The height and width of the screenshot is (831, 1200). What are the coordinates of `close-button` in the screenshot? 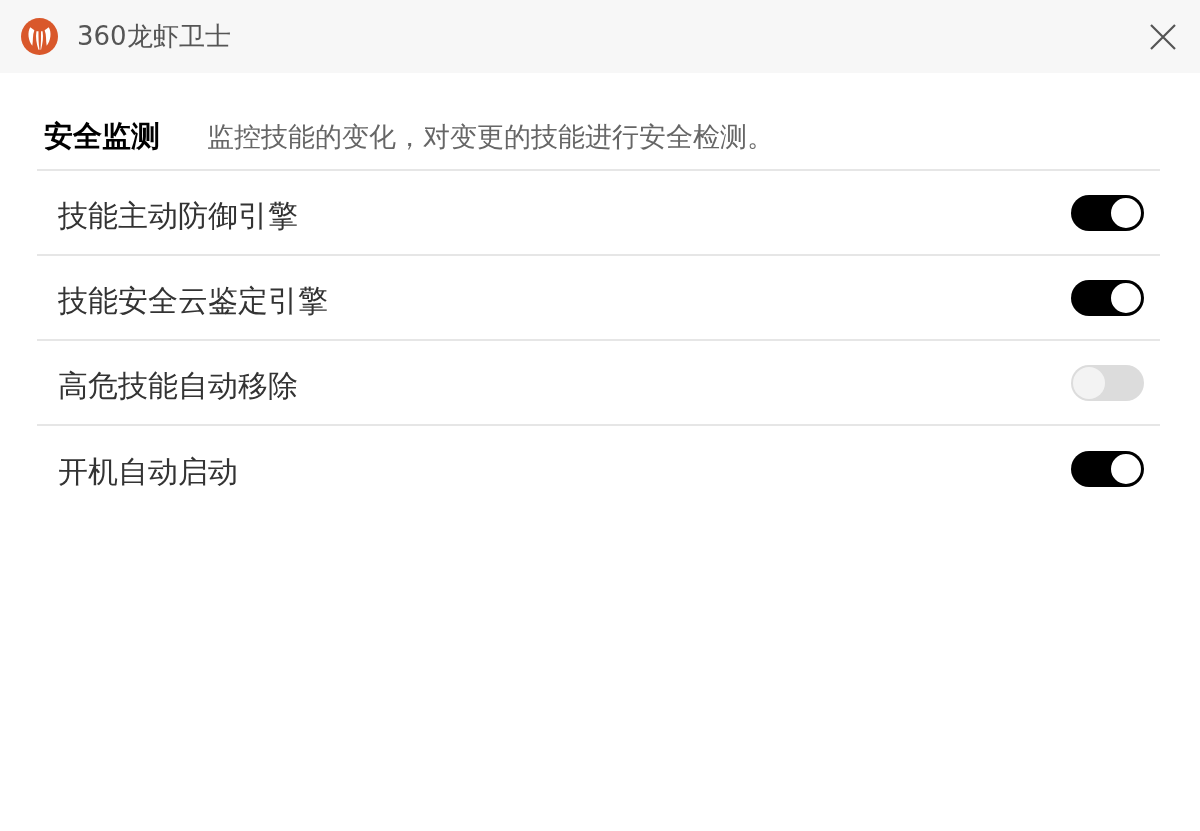 It's located at (1163, 36).